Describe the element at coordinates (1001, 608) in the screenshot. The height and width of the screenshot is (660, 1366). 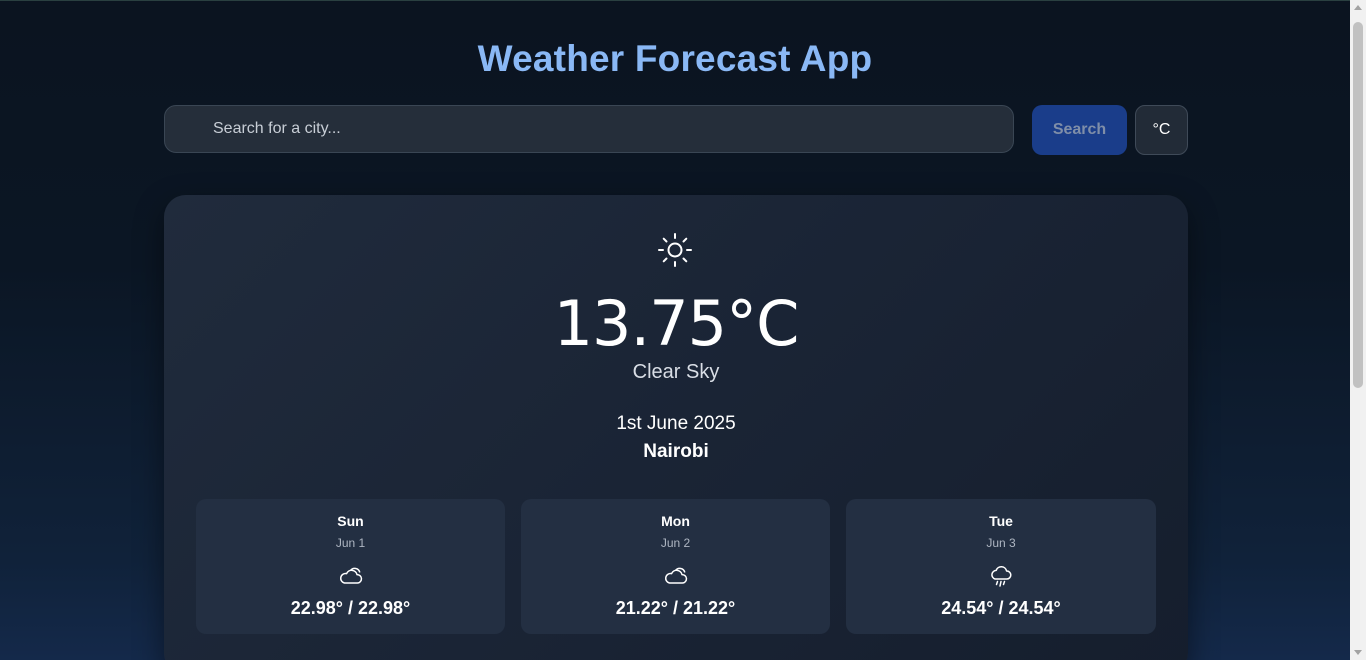
I see `forecast-temperature: 24.54° / 24.54°` at that location.